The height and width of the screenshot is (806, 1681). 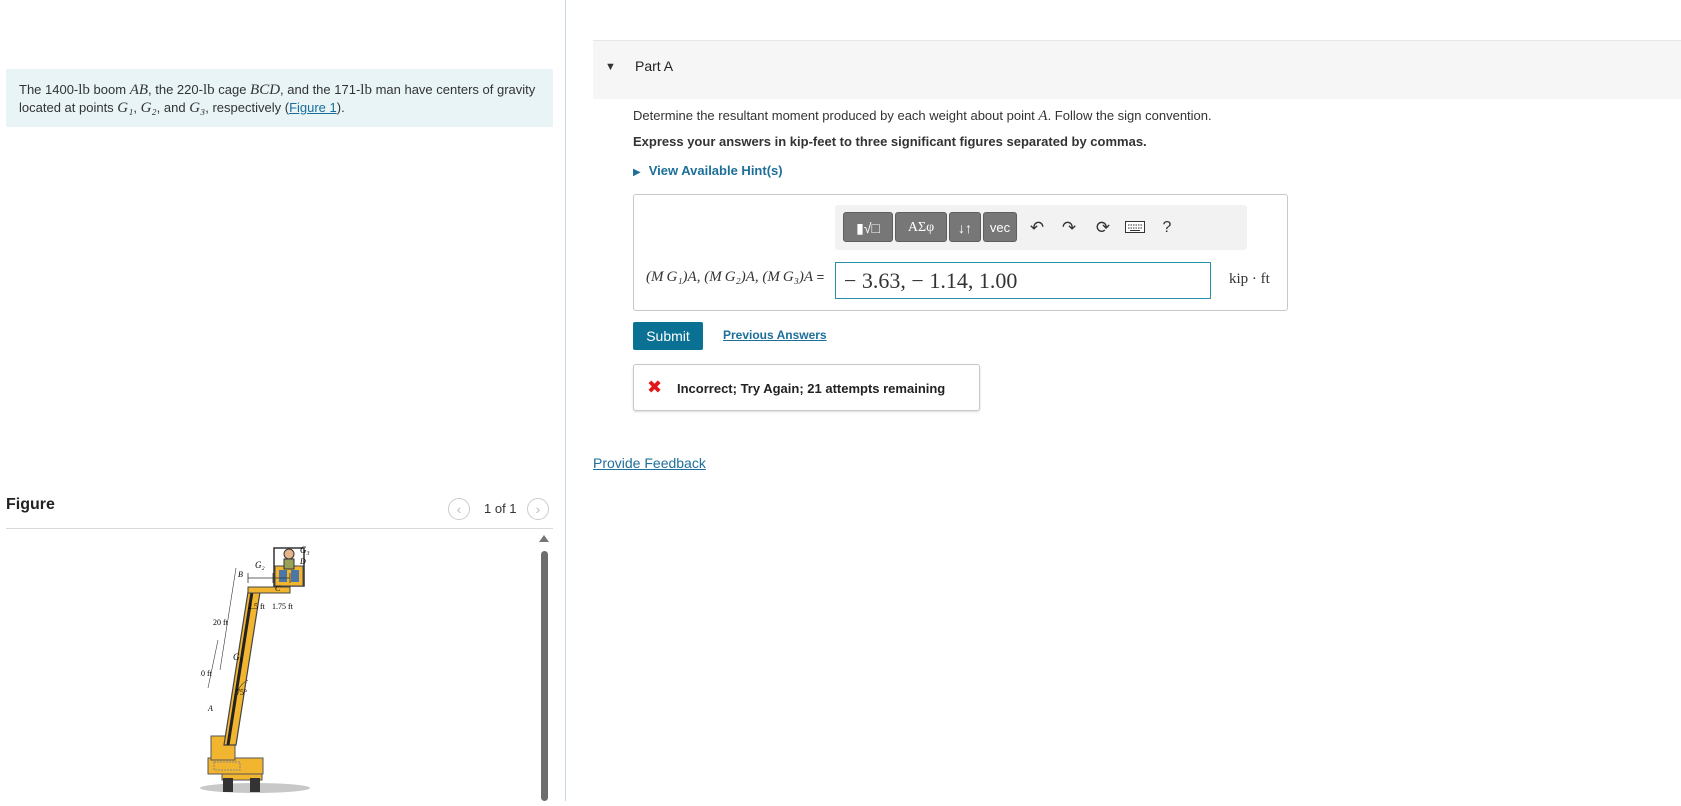 I want to click on pane-divider, so click(x=565, y=400).